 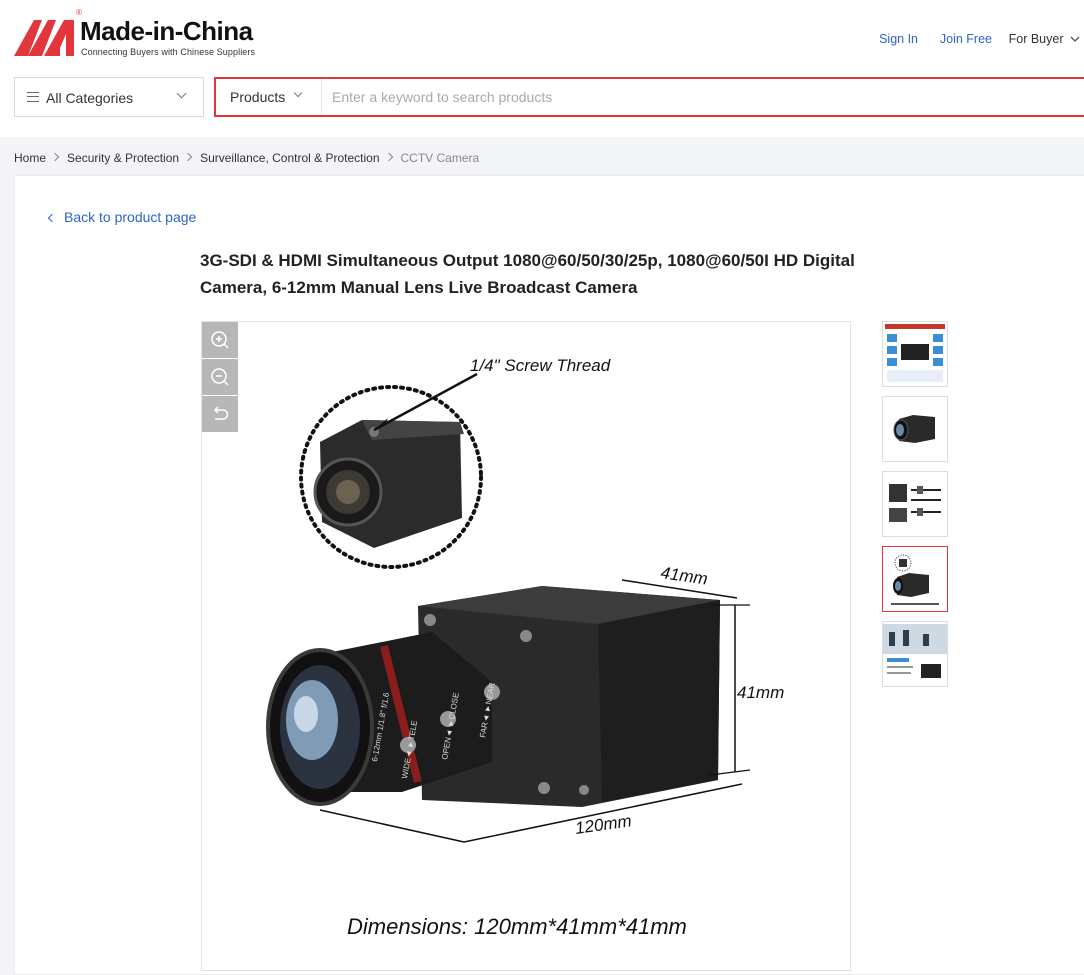 What do you see at coordinates (30, 158) in the screenshot?
I see `breadcrumb-home: Home` at bounding box center [30, 158].